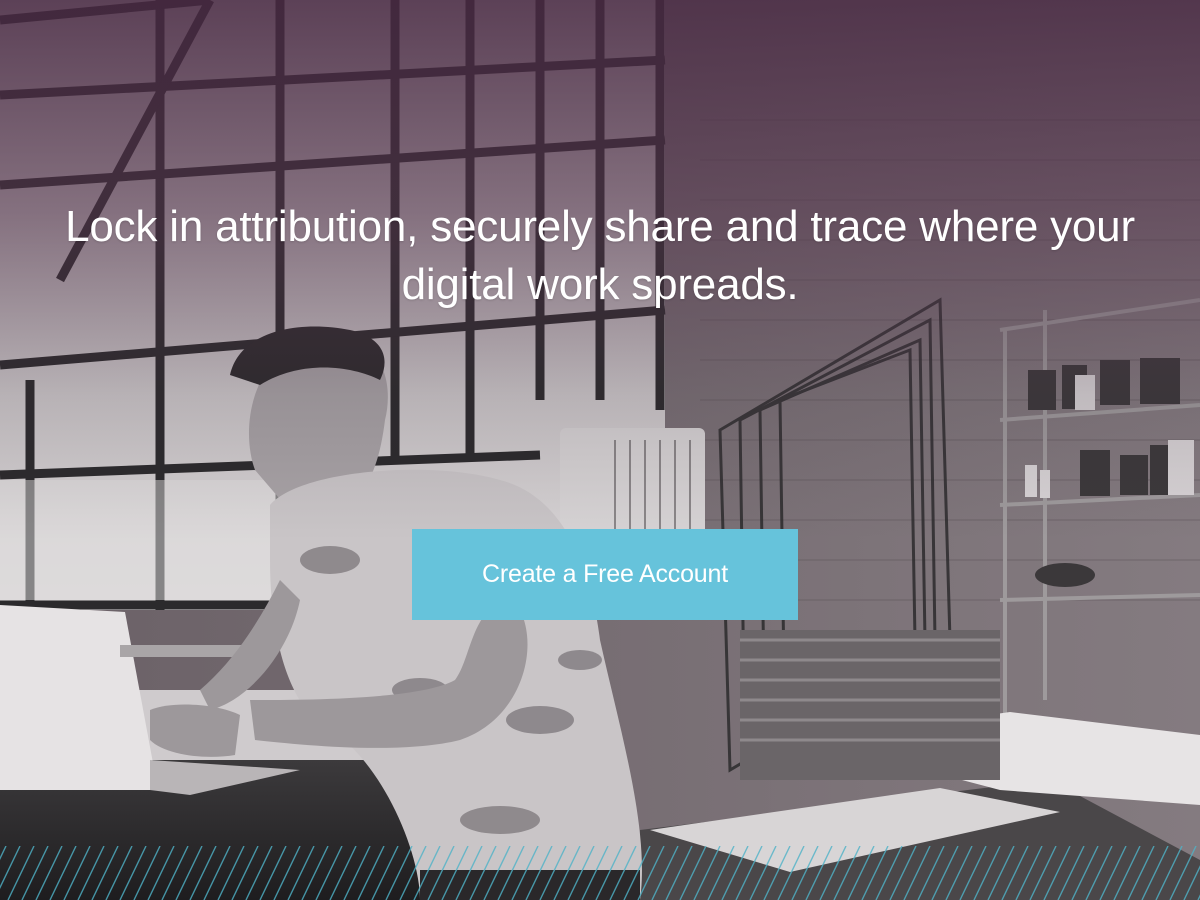 The image size is (1200, 900). I want to click on diagonal-line-pattern, so click(600, 873).